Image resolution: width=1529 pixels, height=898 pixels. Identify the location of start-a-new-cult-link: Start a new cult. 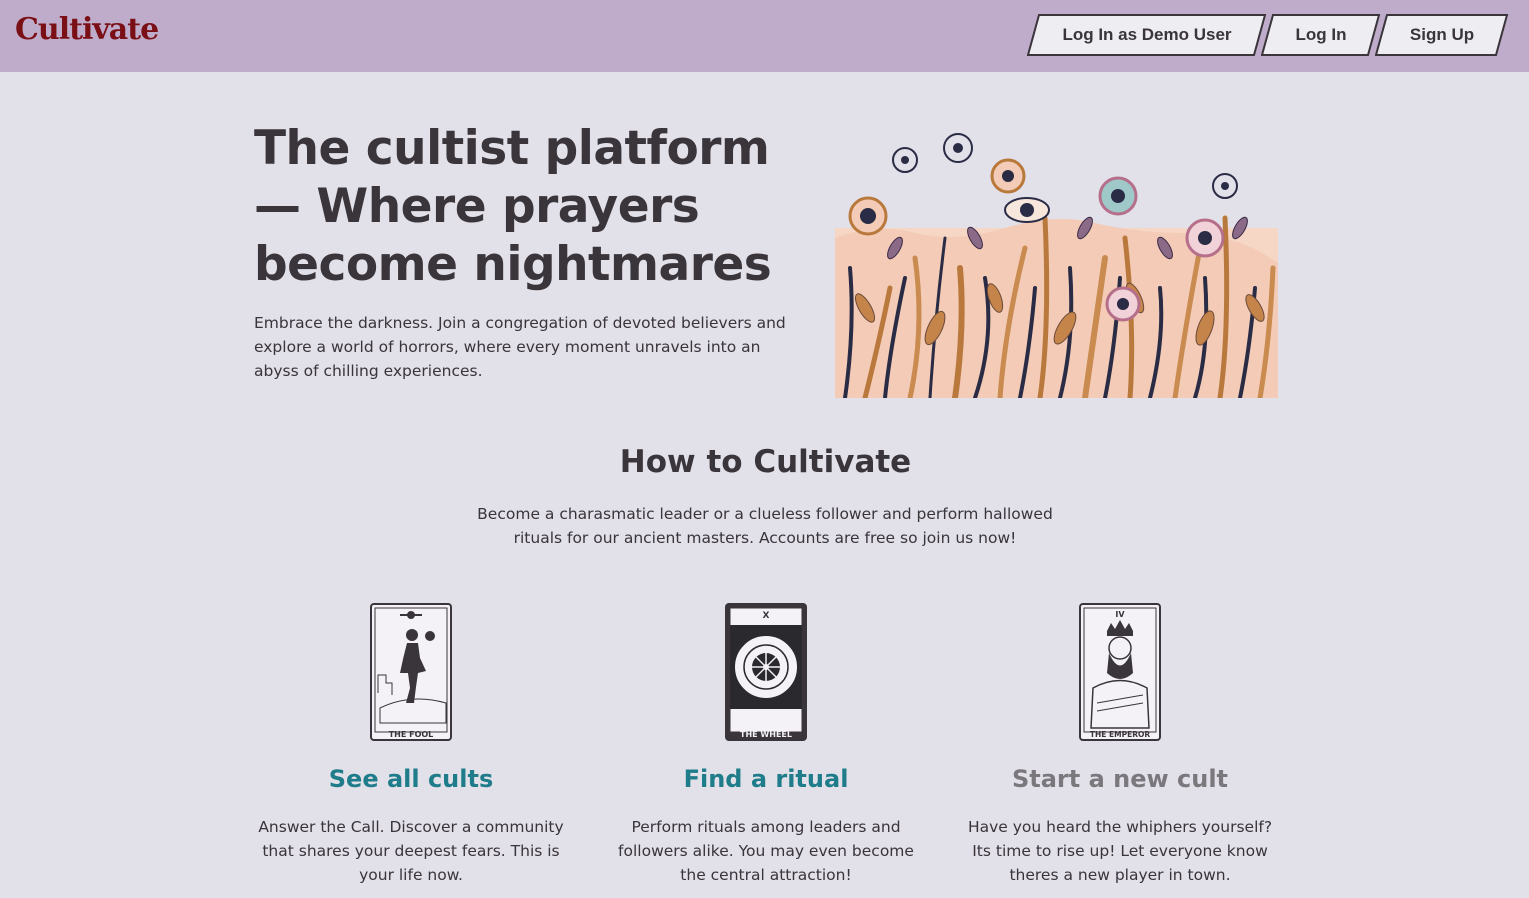
(1120, 779).